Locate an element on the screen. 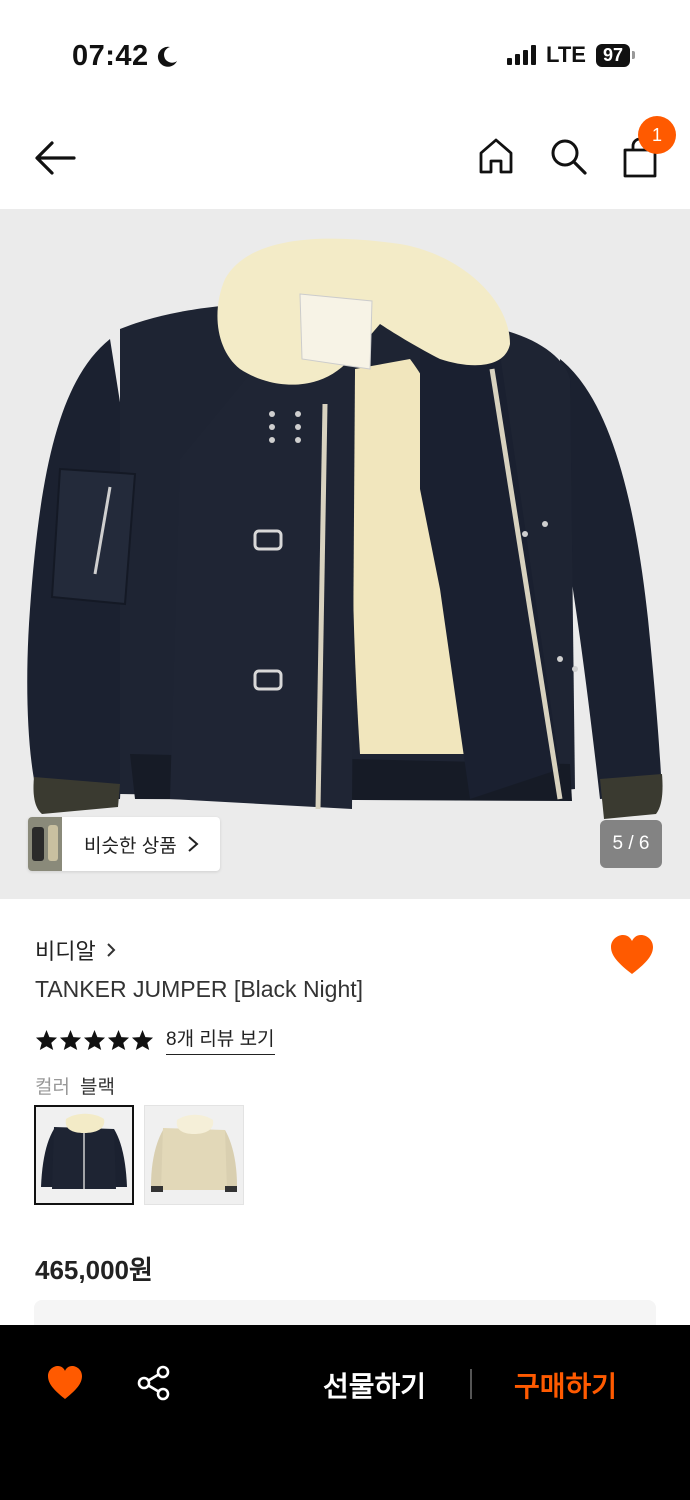  network-type: LTE is located at coordinates (566, 54).